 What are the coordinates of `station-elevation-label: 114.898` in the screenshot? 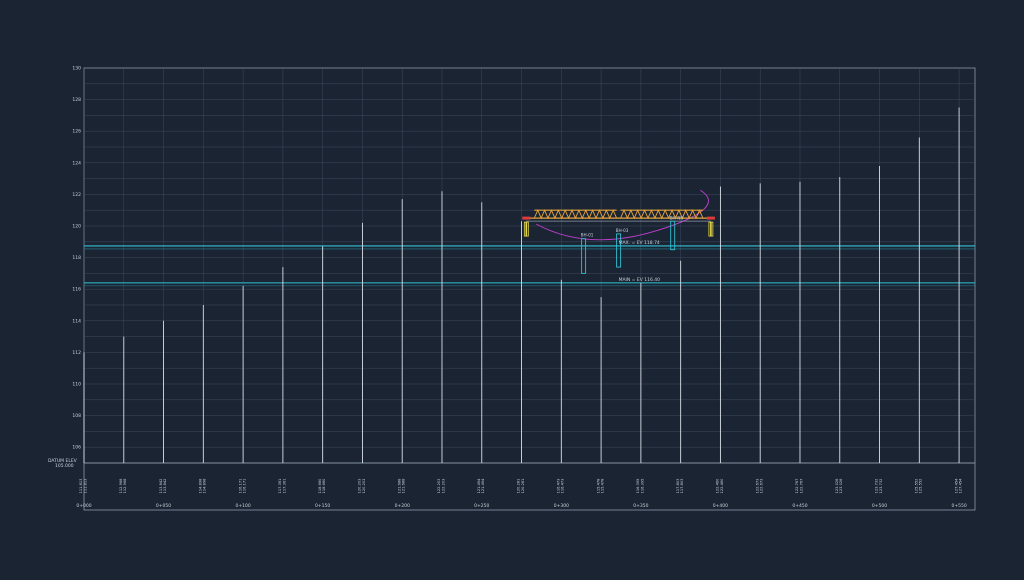 It's located at (205, 486).